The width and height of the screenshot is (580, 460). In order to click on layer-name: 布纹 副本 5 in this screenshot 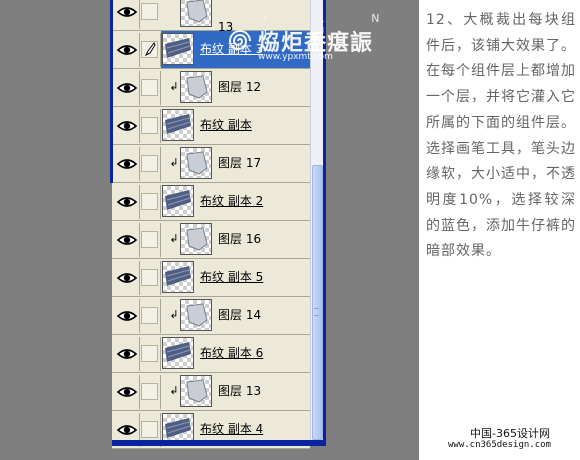, I will do `click(232, 277)`.